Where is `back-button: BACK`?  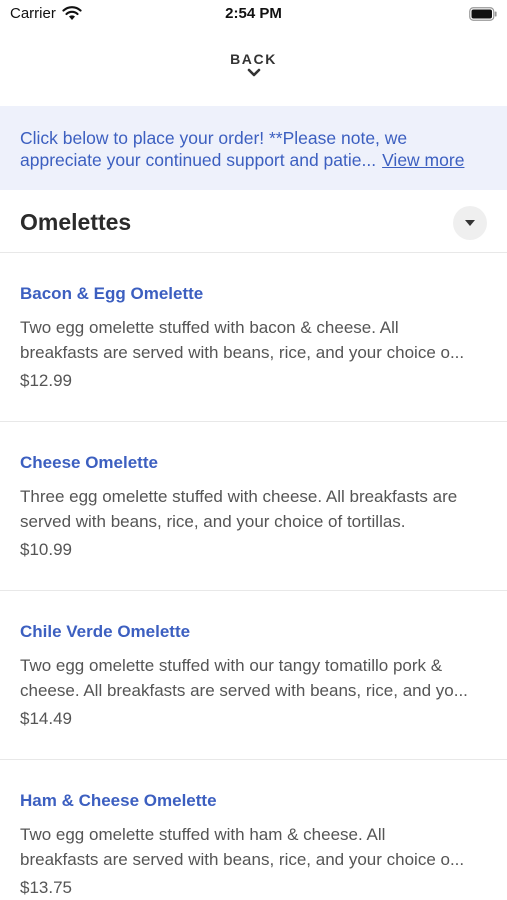
back-button: BACK is located at coordinates (253, 64).